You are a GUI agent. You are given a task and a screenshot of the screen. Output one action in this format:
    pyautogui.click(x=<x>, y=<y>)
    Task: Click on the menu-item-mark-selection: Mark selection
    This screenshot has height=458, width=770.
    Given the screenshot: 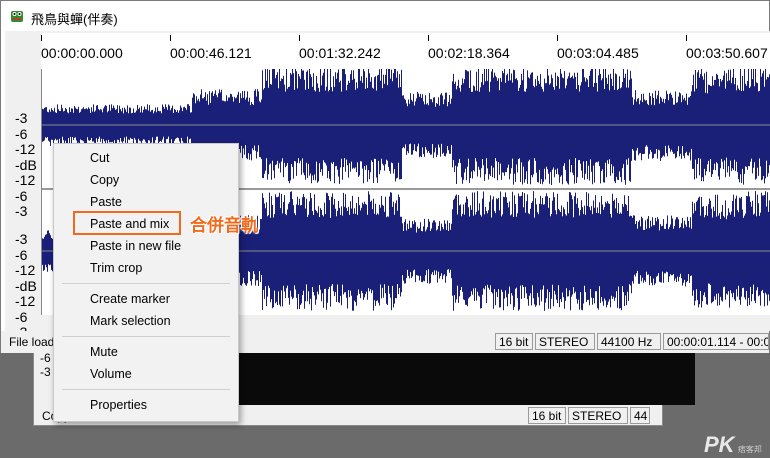 What is the action you would take?
    pyautogui.click(x=146, y=321)
    